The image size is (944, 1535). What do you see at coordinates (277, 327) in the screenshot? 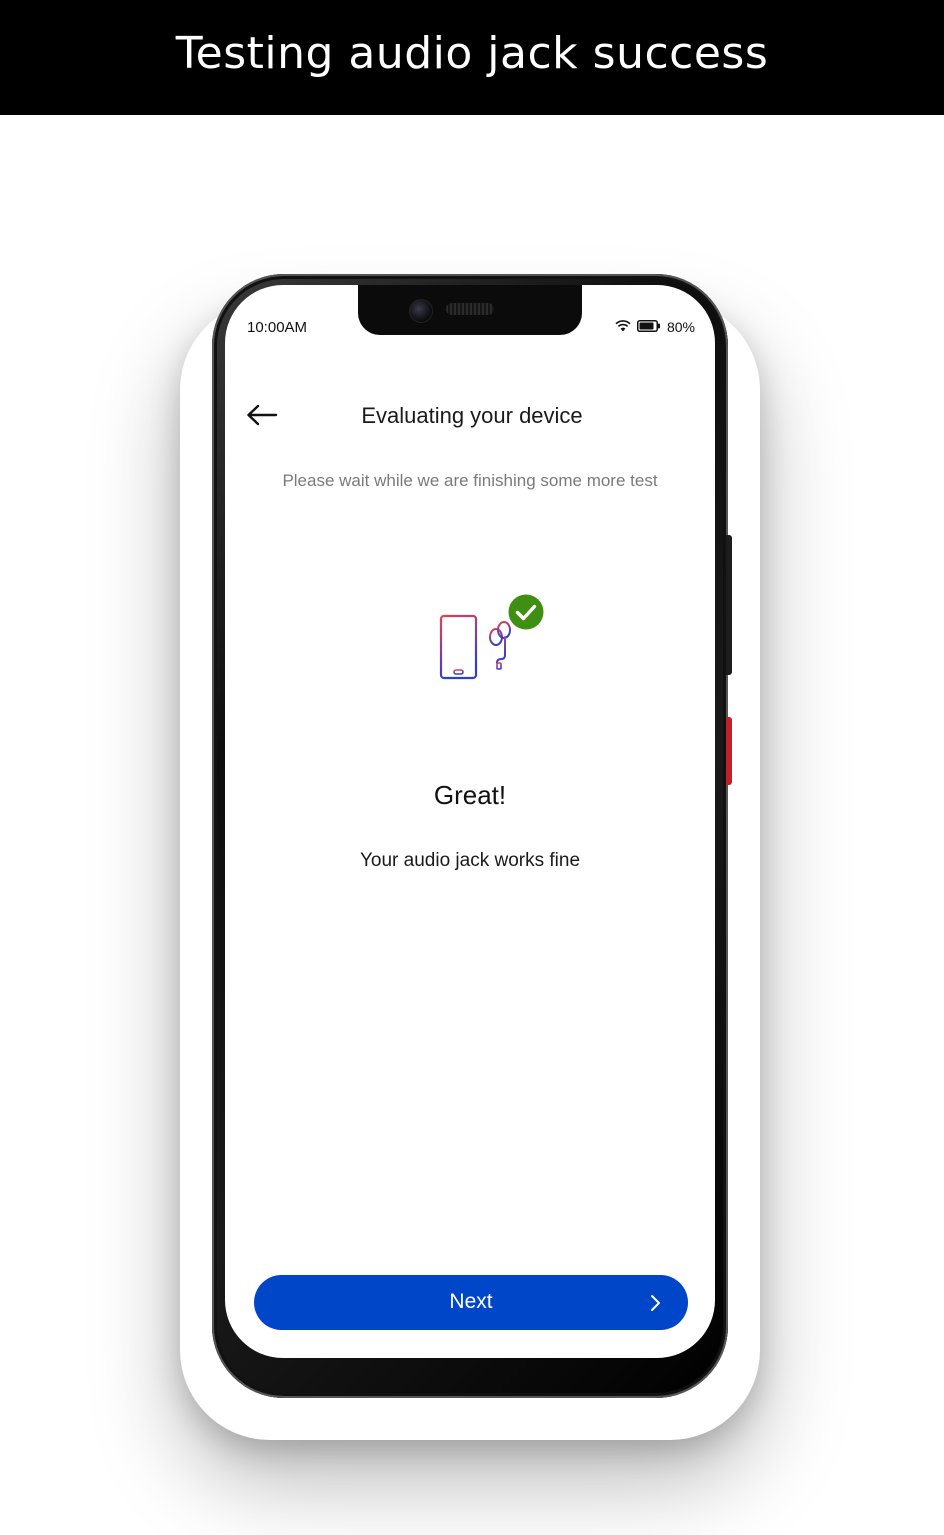
I see `status-time: 10:00AM` at bounding box center [277, 327].